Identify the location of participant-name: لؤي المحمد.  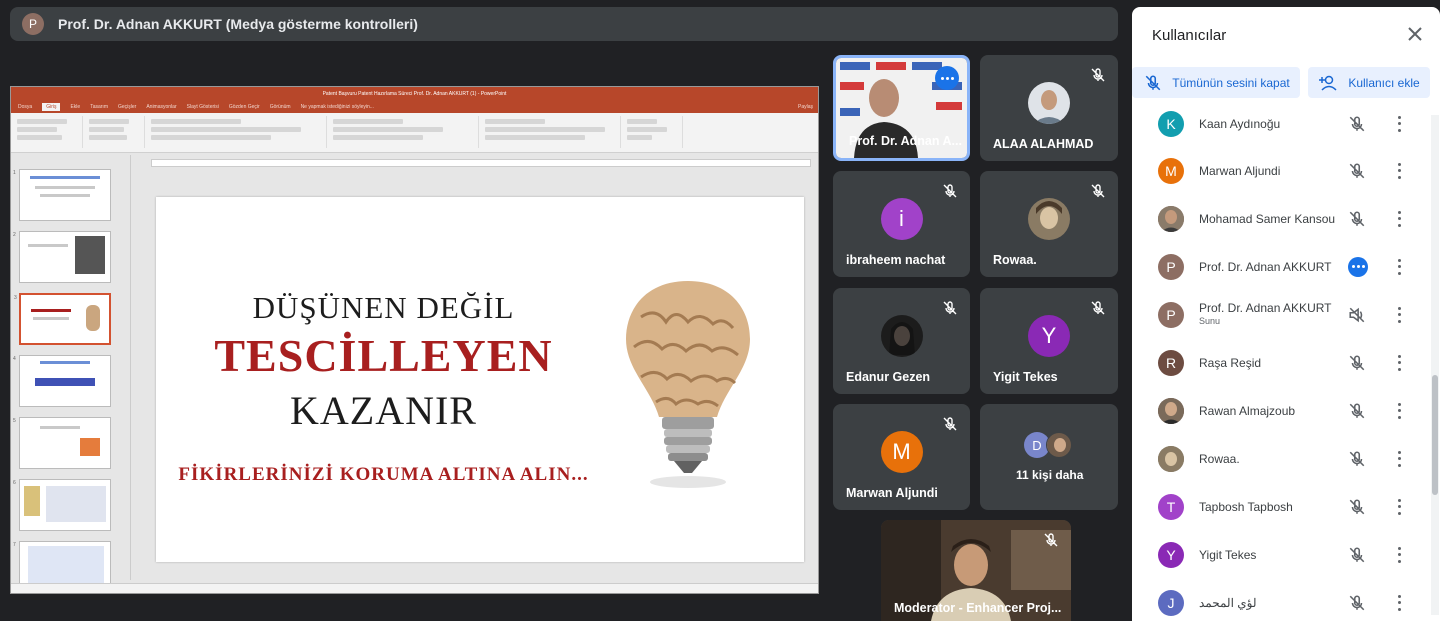
(1228, 602).